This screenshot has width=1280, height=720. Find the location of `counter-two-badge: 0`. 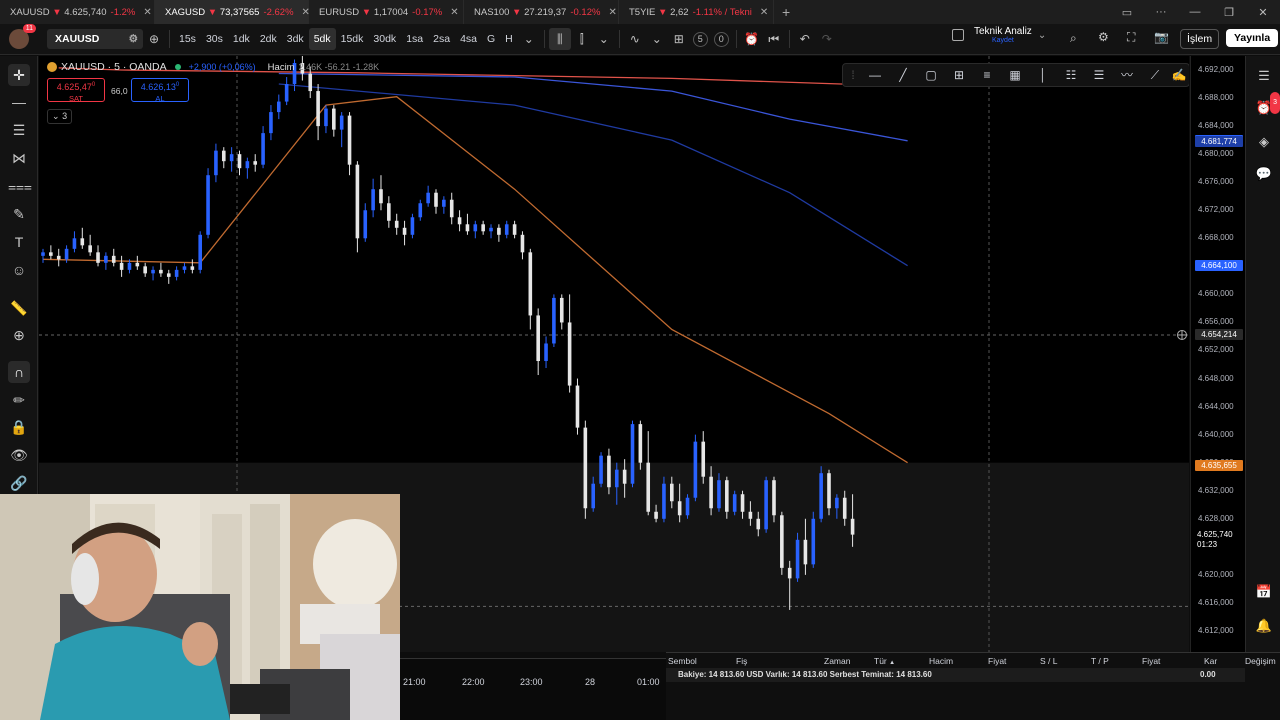

counter-two-badge: 0 is located at coordinates (721, 39).